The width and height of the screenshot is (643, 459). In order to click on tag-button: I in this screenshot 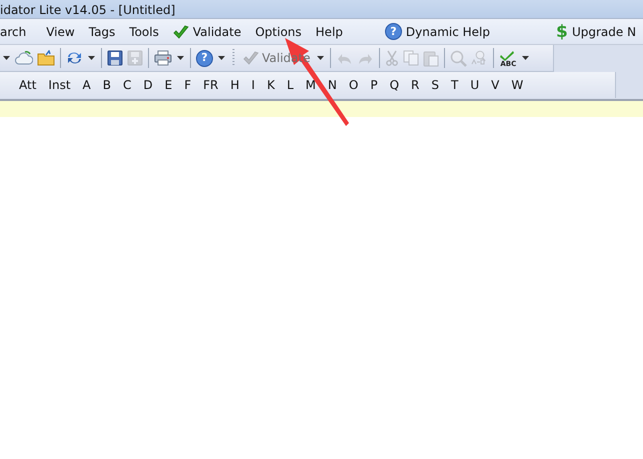, I will do `click(253, 85)`.